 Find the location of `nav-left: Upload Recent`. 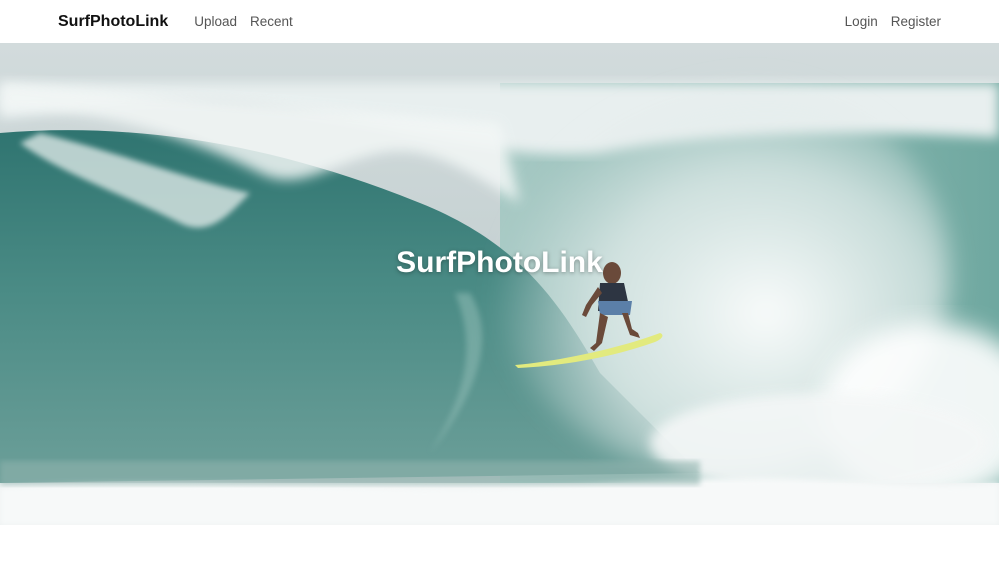

nav-left: Upload Recent is located at coordinates (250, 21).